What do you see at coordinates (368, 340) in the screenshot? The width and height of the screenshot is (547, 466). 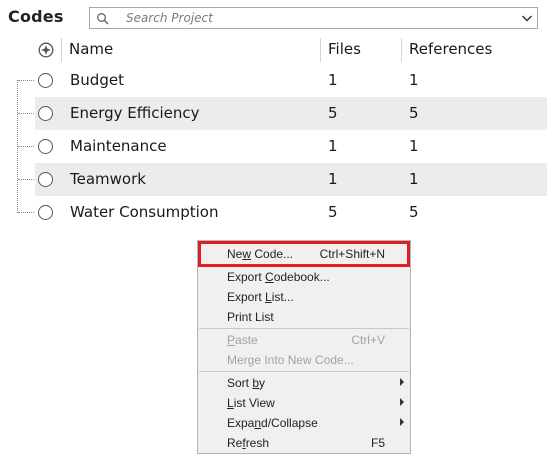 I see `menu-item-shortcut: Ctrl+V` at bounding box center [368, 340].